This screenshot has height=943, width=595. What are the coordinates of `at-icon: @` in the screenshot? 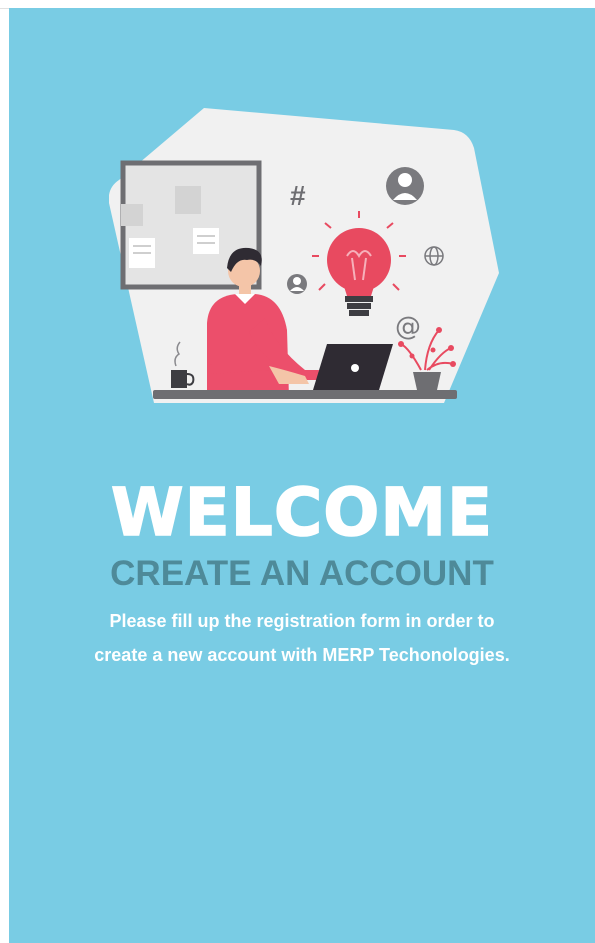 It's located at (408, 327).